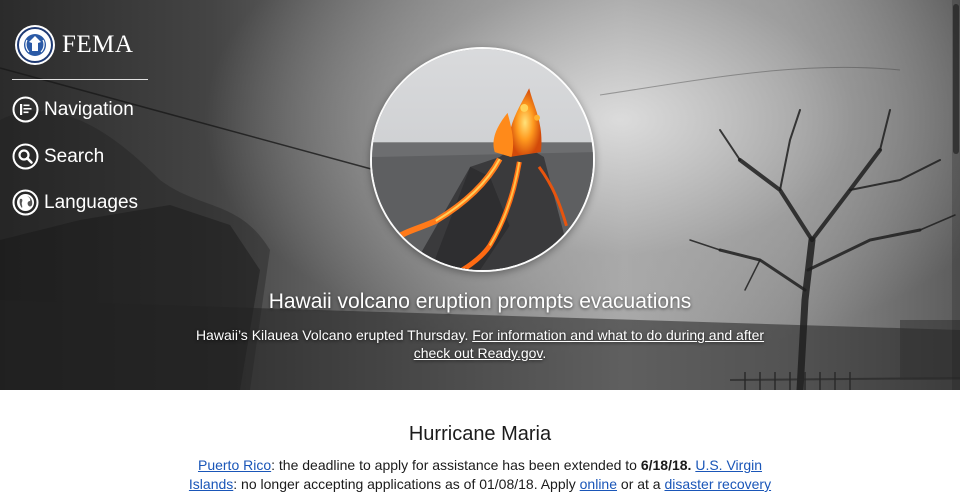  I want to click on notice-heading: Hurricane Maria, so click(480, 434).